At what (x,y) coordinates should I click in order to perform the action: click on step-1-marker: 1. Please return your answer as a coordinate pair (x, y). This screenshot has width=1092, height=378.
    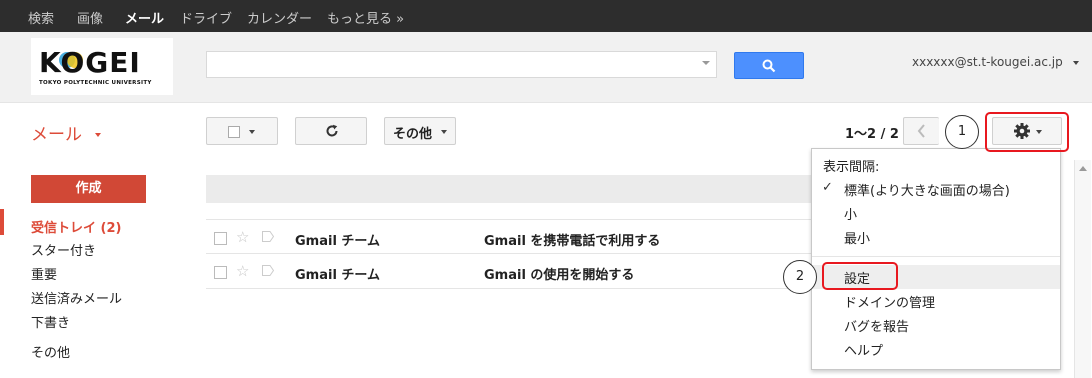
    Looking at the image, I should click on (962, 132).